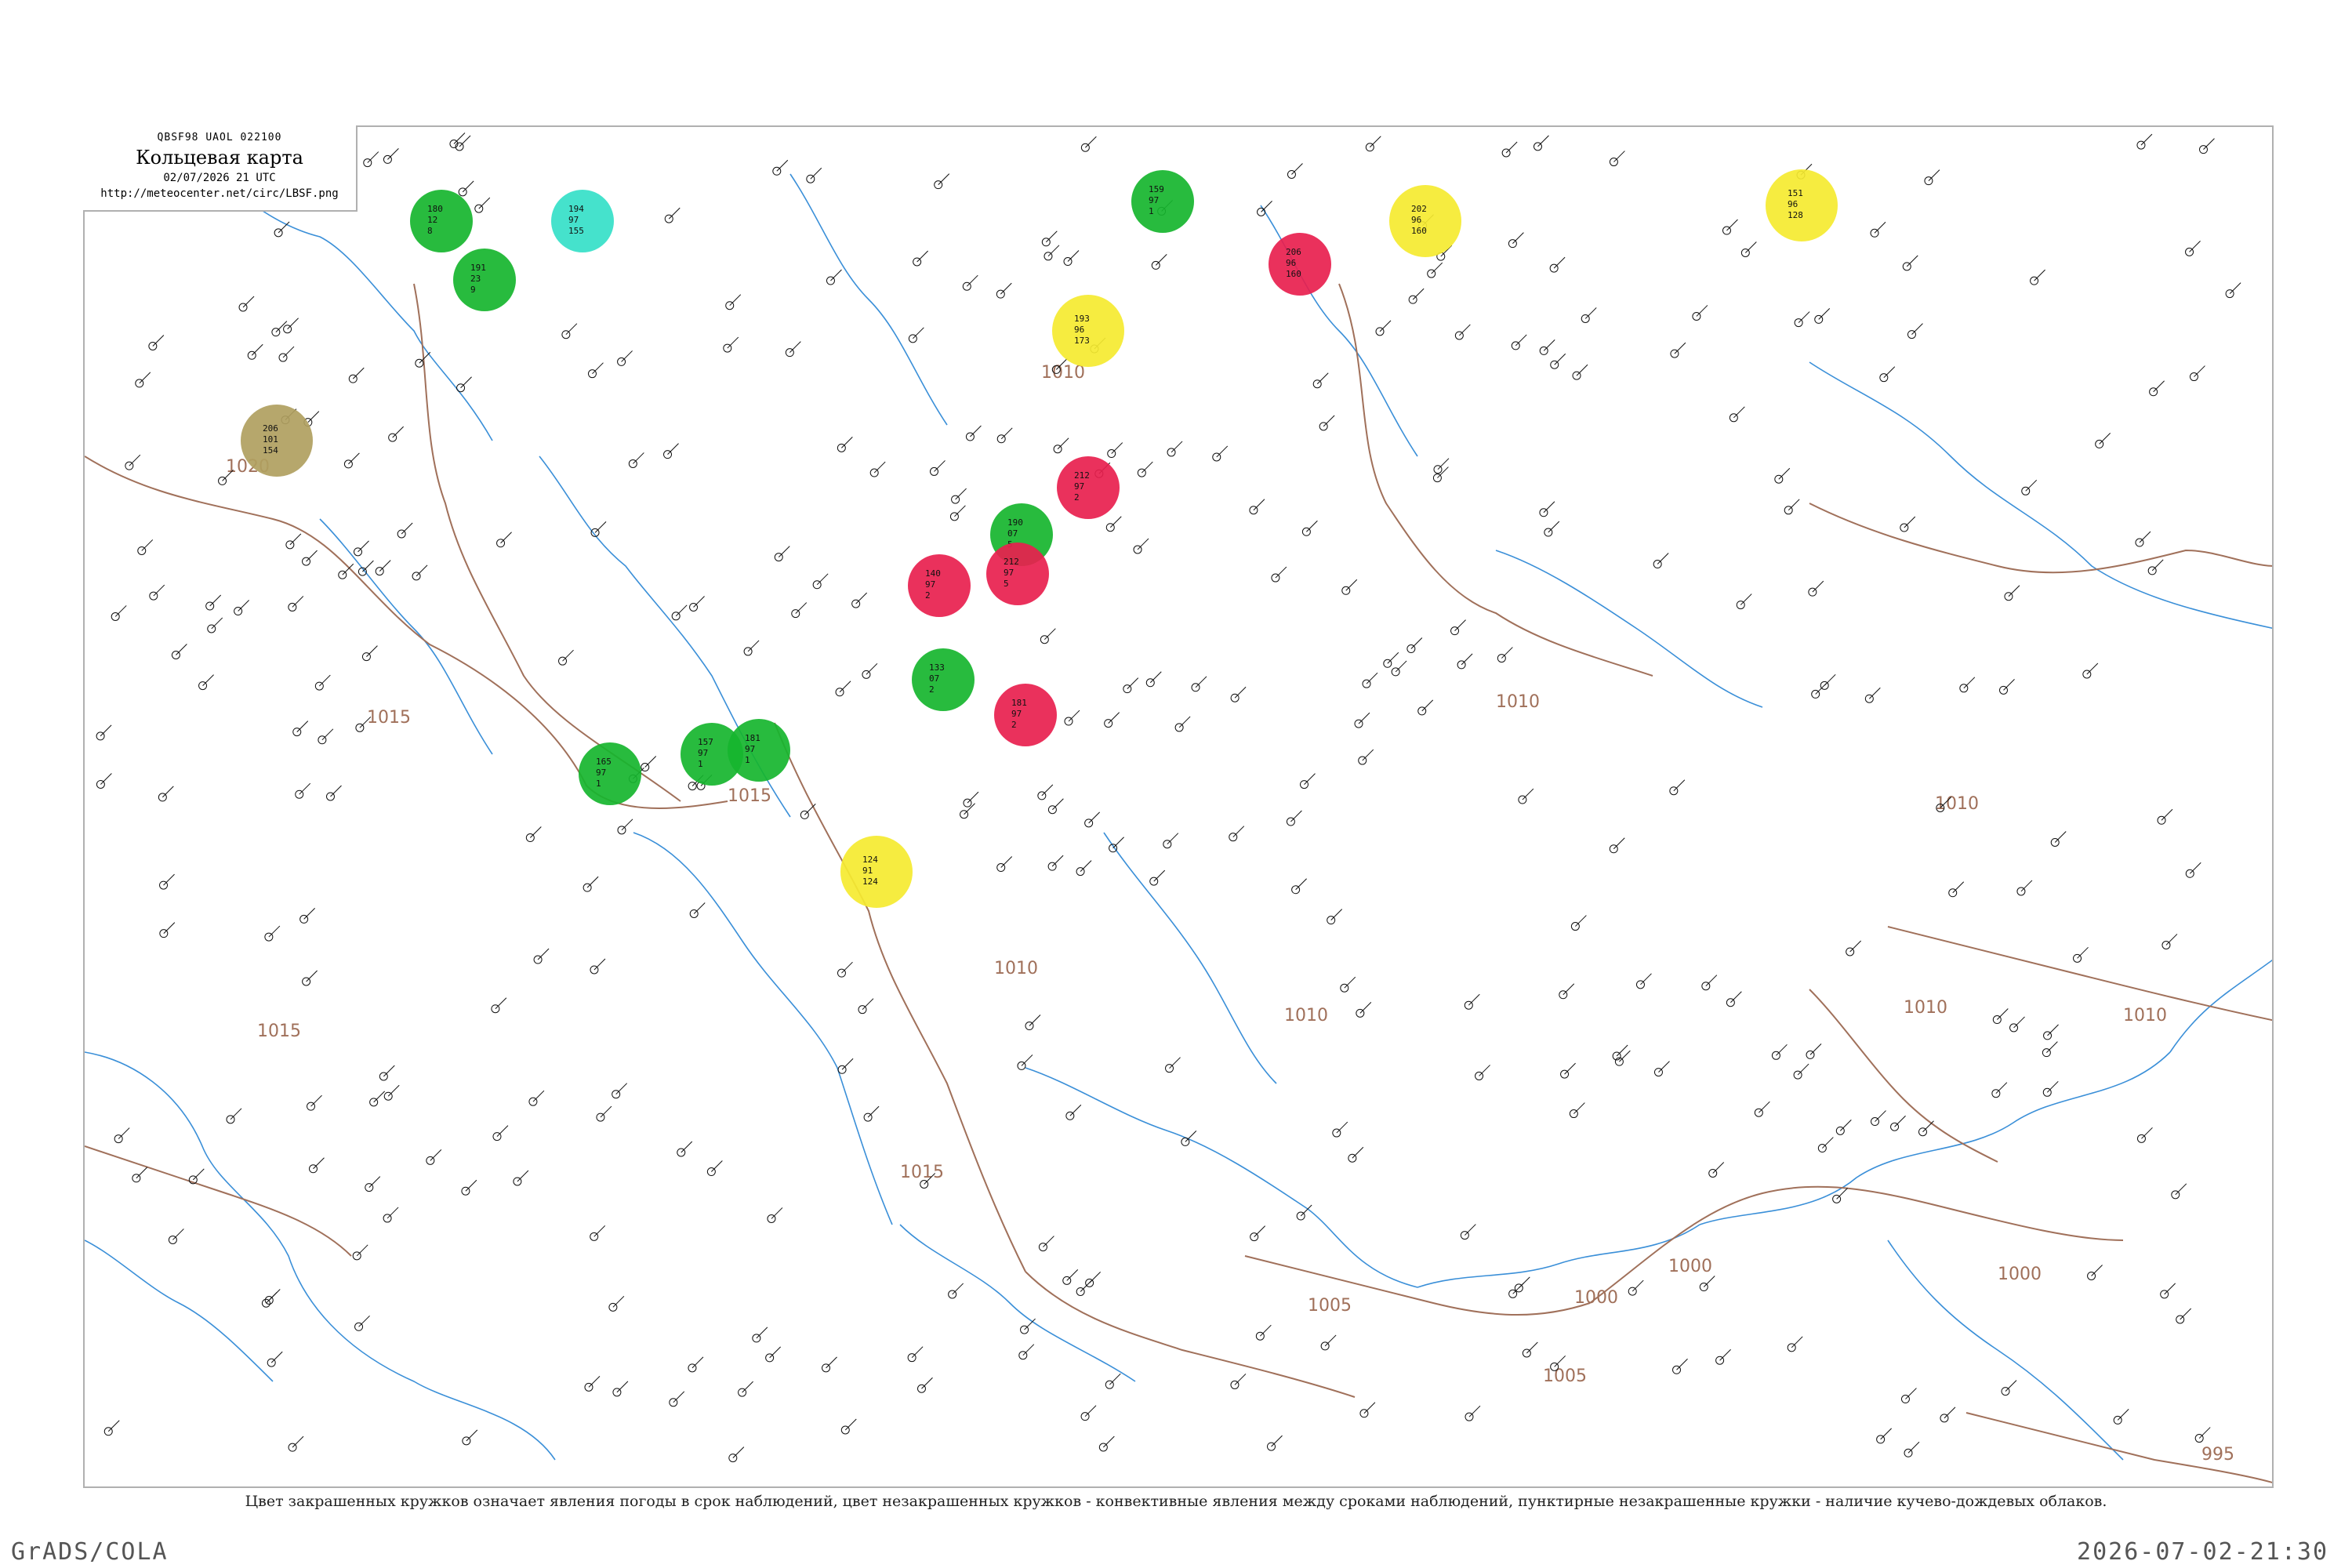  What do you see at coordinates (610, 773) in the screenshot?
I see `weather-station-rain` at bounding box center [610, 773].